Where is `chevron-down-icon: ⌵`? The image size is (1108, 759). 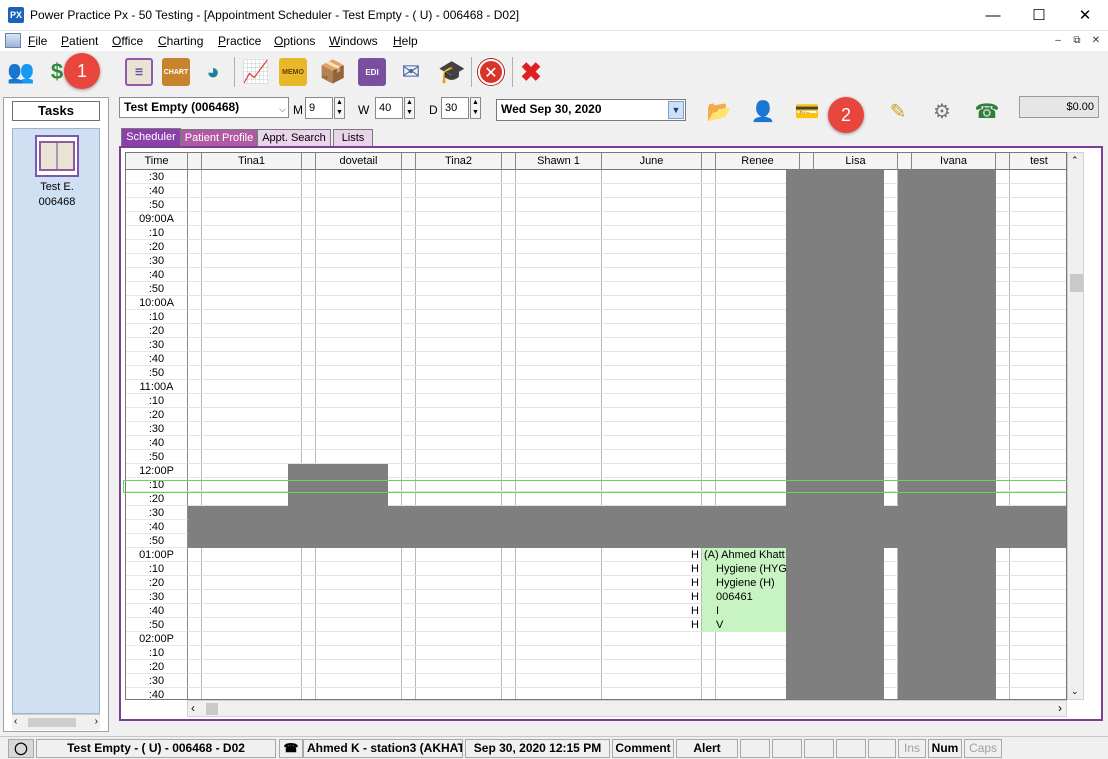 chevron-down-icon: ⌵ is located at coordinates (282, 109).